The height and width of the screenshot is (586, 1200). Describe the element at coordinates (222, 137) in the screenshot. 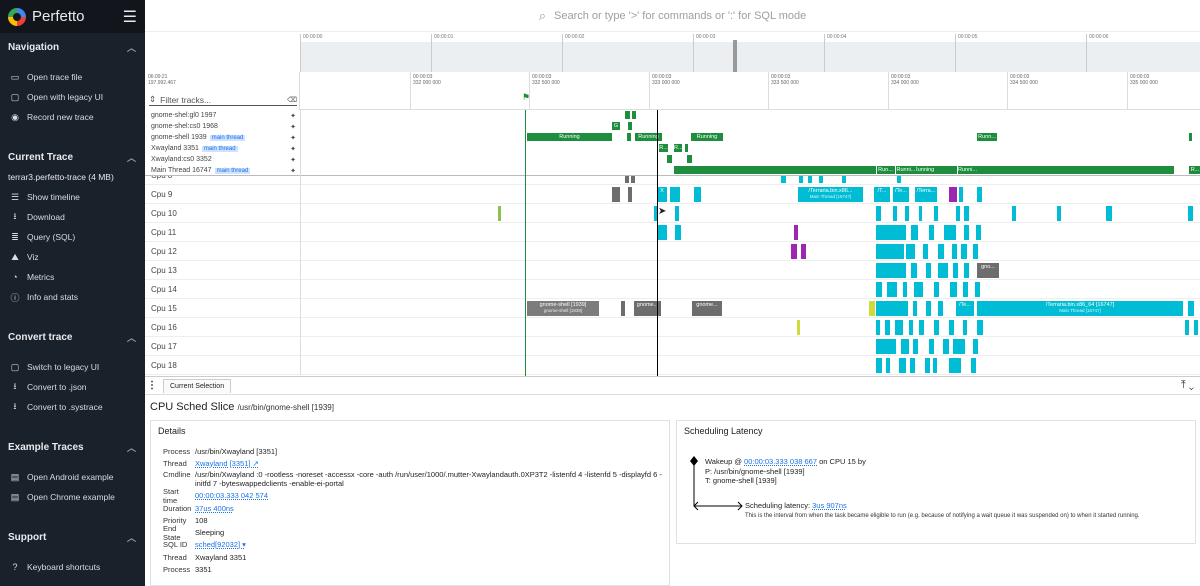

I see `pinned-track-gnome-shell: gnome-shell 1939 main thread ✦` at that location.